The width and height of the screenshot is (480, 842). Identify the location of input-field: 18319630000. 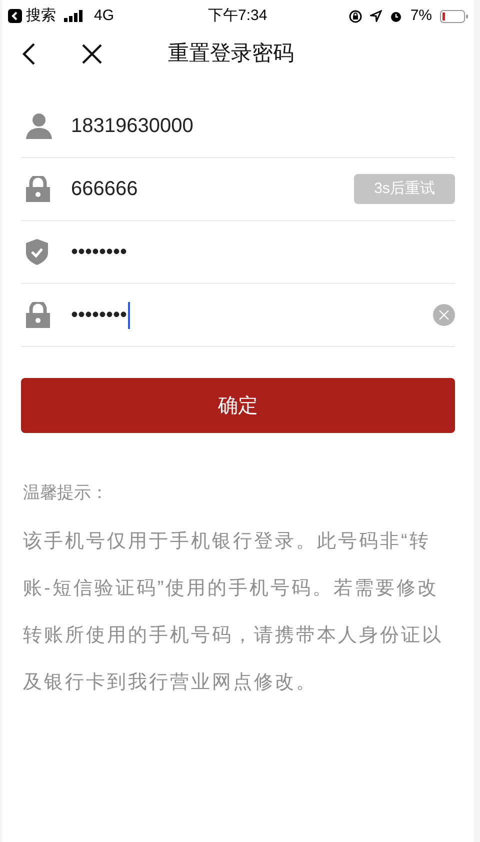
(132, 126).